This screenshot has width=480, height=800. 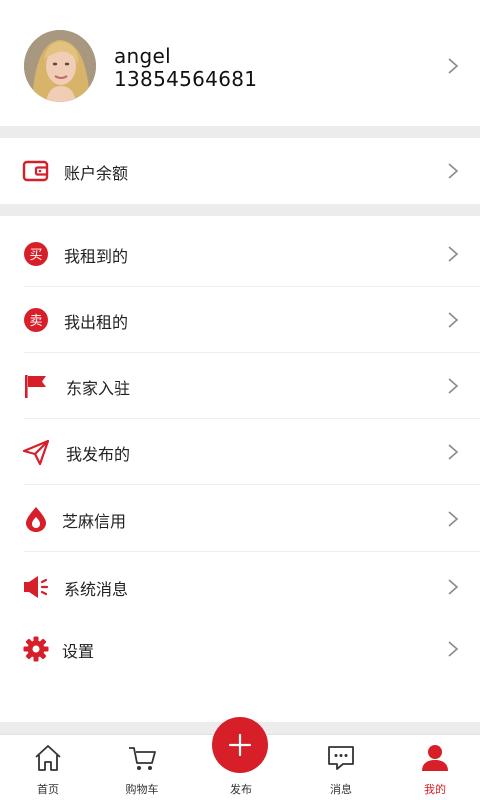 What do you see at coordinates (341, 789) in the screenshot?
I see `tab-label-messages: 消息` at bounding box center [341, 789].